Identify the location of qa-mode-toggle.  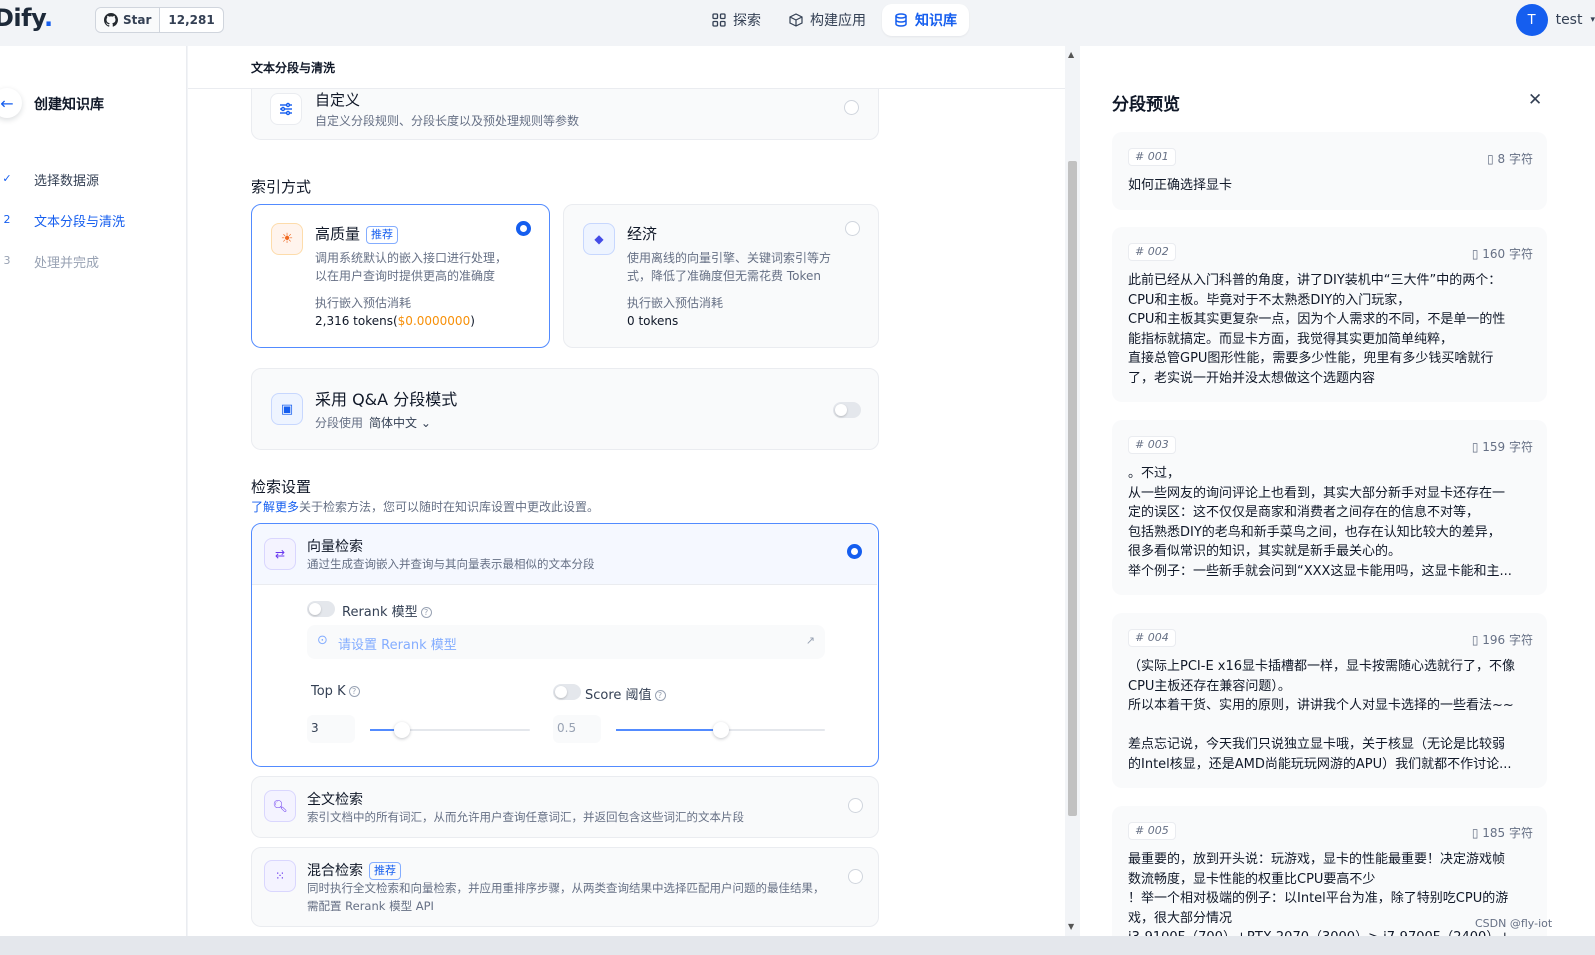
(847, 410).